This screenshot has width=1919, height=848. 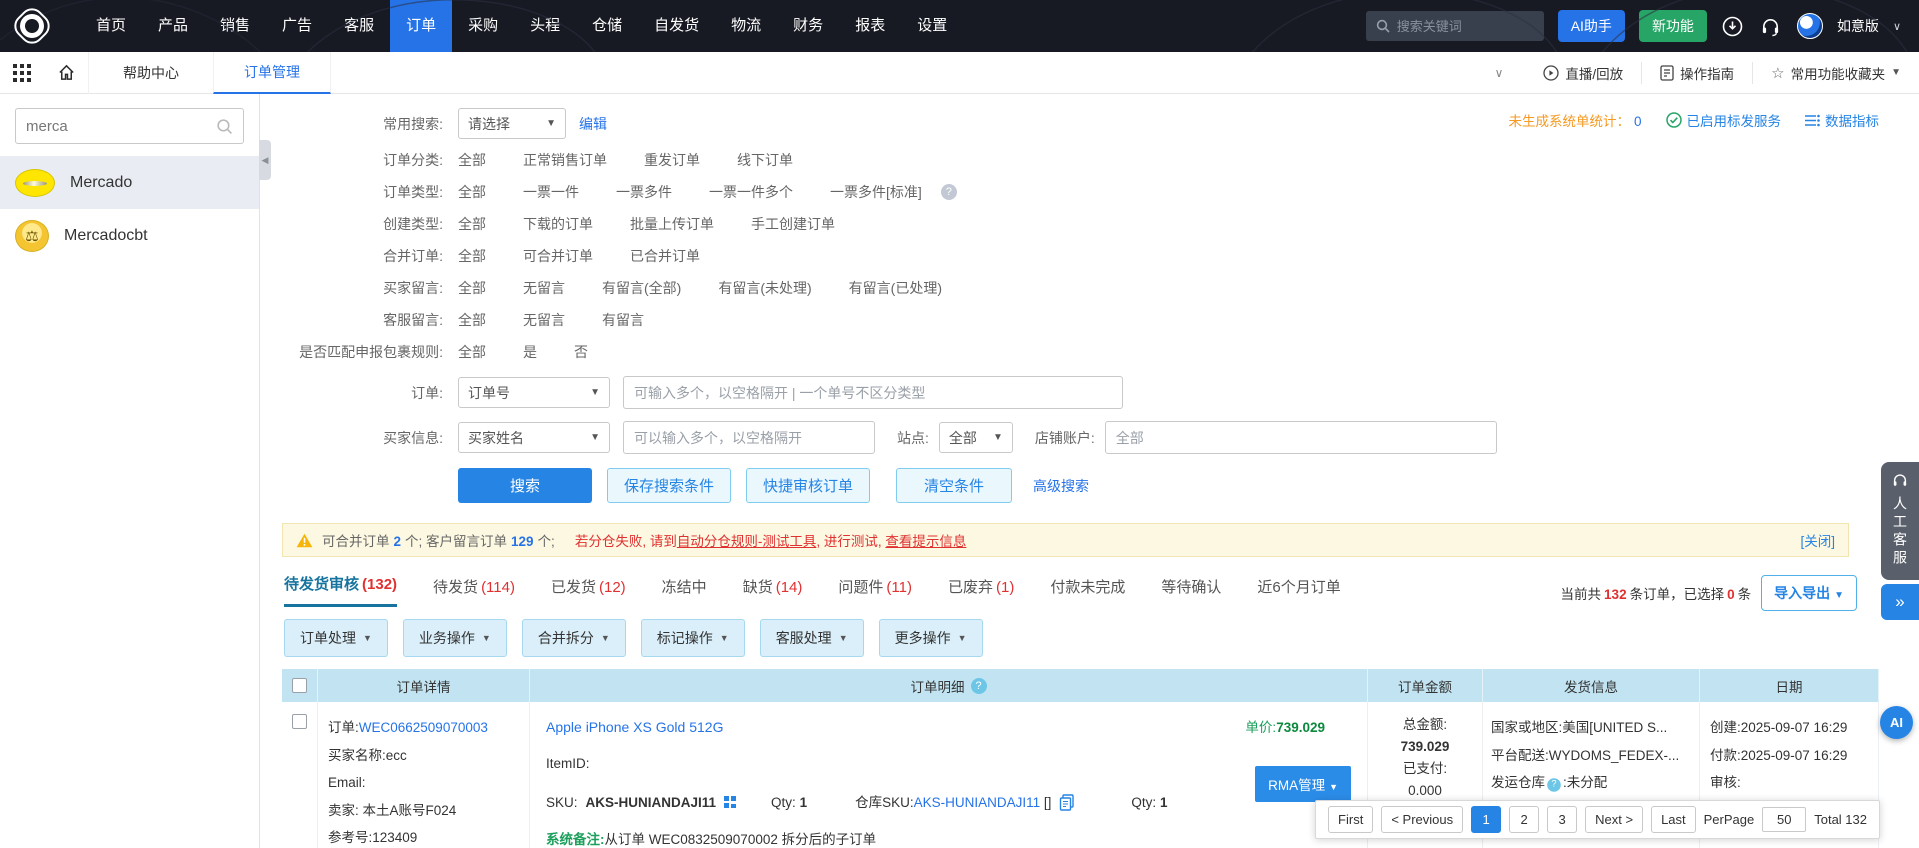 What do you see at coordinates (173, 26) in the screenshot?
I see `menu-item-product: 产品` at bounding box center [173, 26].